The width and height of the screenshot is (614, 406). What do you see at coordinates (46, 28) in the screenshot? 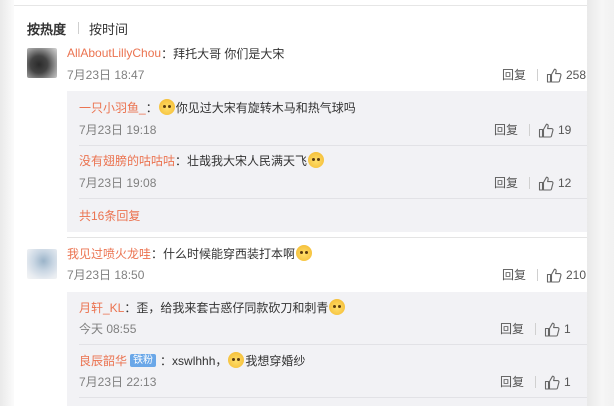
I see `tab-sort-hot: 按热度` at bounding box center [46, 28].